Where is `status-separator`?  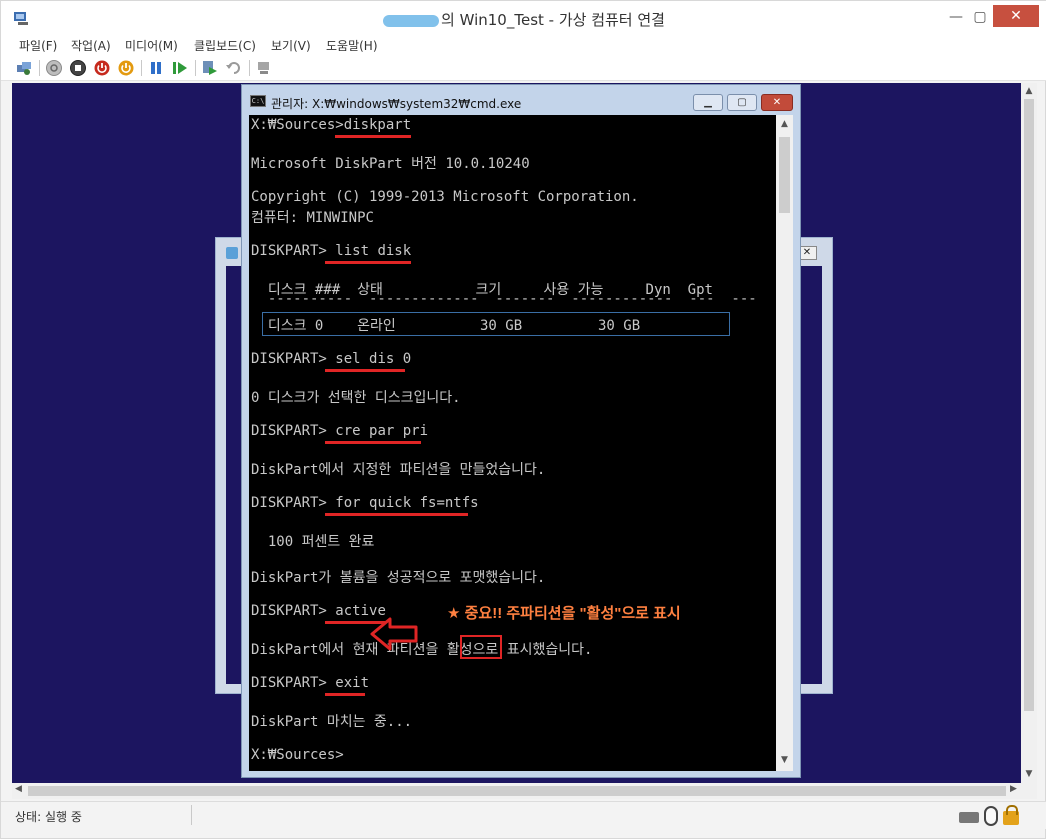
status-separator is located at coordinates (191, 815).